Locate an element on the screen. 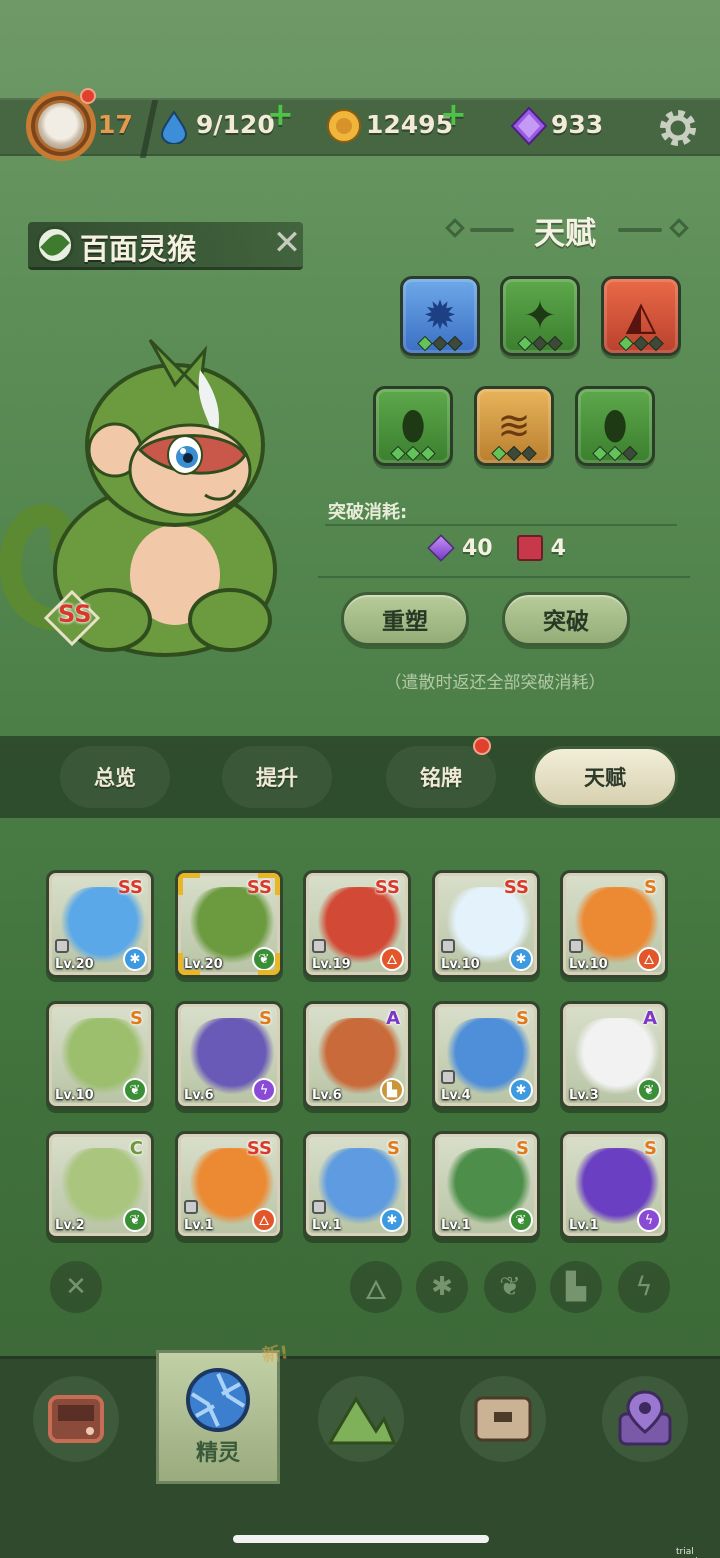 The width and height of the screenshot is (720, 1558). creature-rank-badge: SS is located at coordinates (75, 614).